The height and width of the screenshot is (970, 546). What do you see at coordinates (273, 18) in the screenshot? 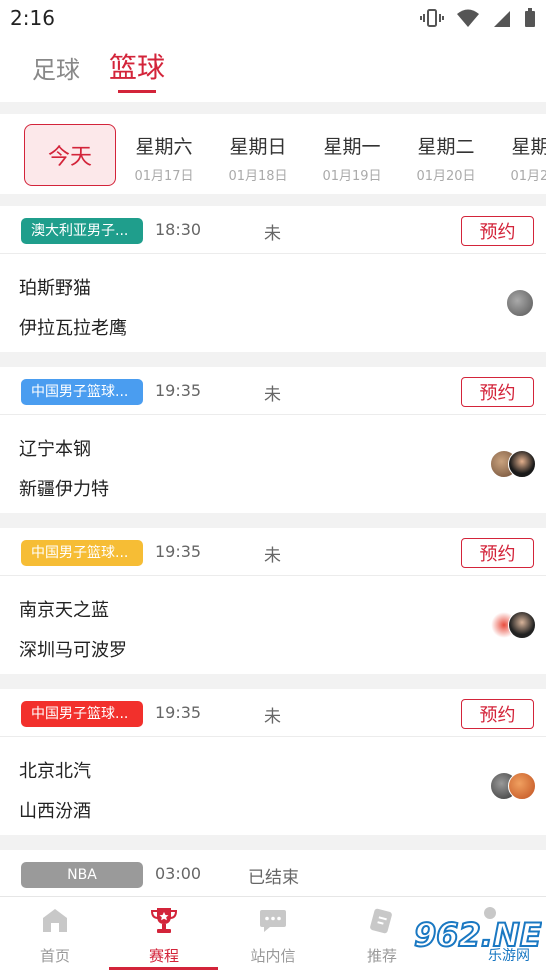
I see `status-bar: 2:16` at bounding box center [273, 18].